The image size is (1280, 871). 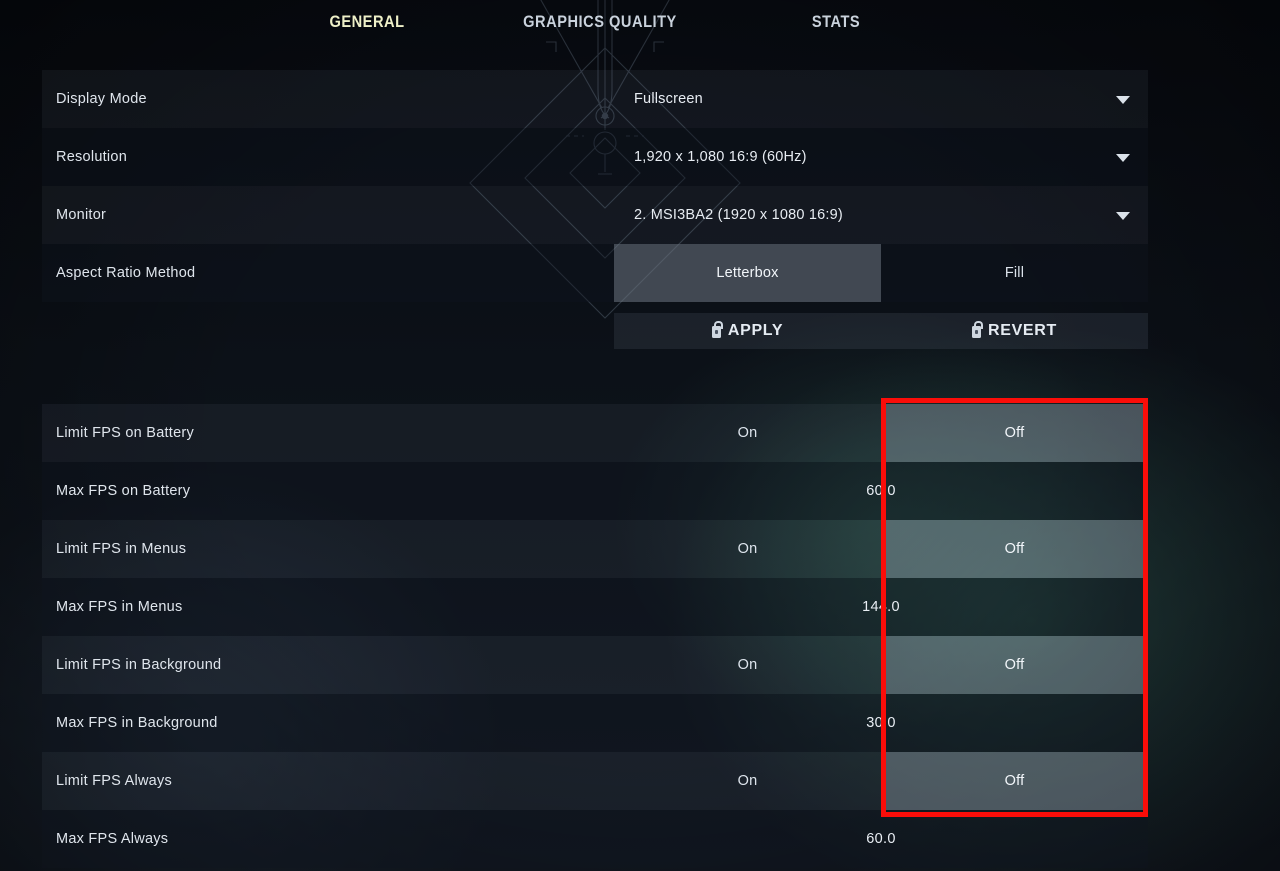 I want to click on tab-graphics-quality: GRAPHICS QUALITY, so click(x=600, y=22).